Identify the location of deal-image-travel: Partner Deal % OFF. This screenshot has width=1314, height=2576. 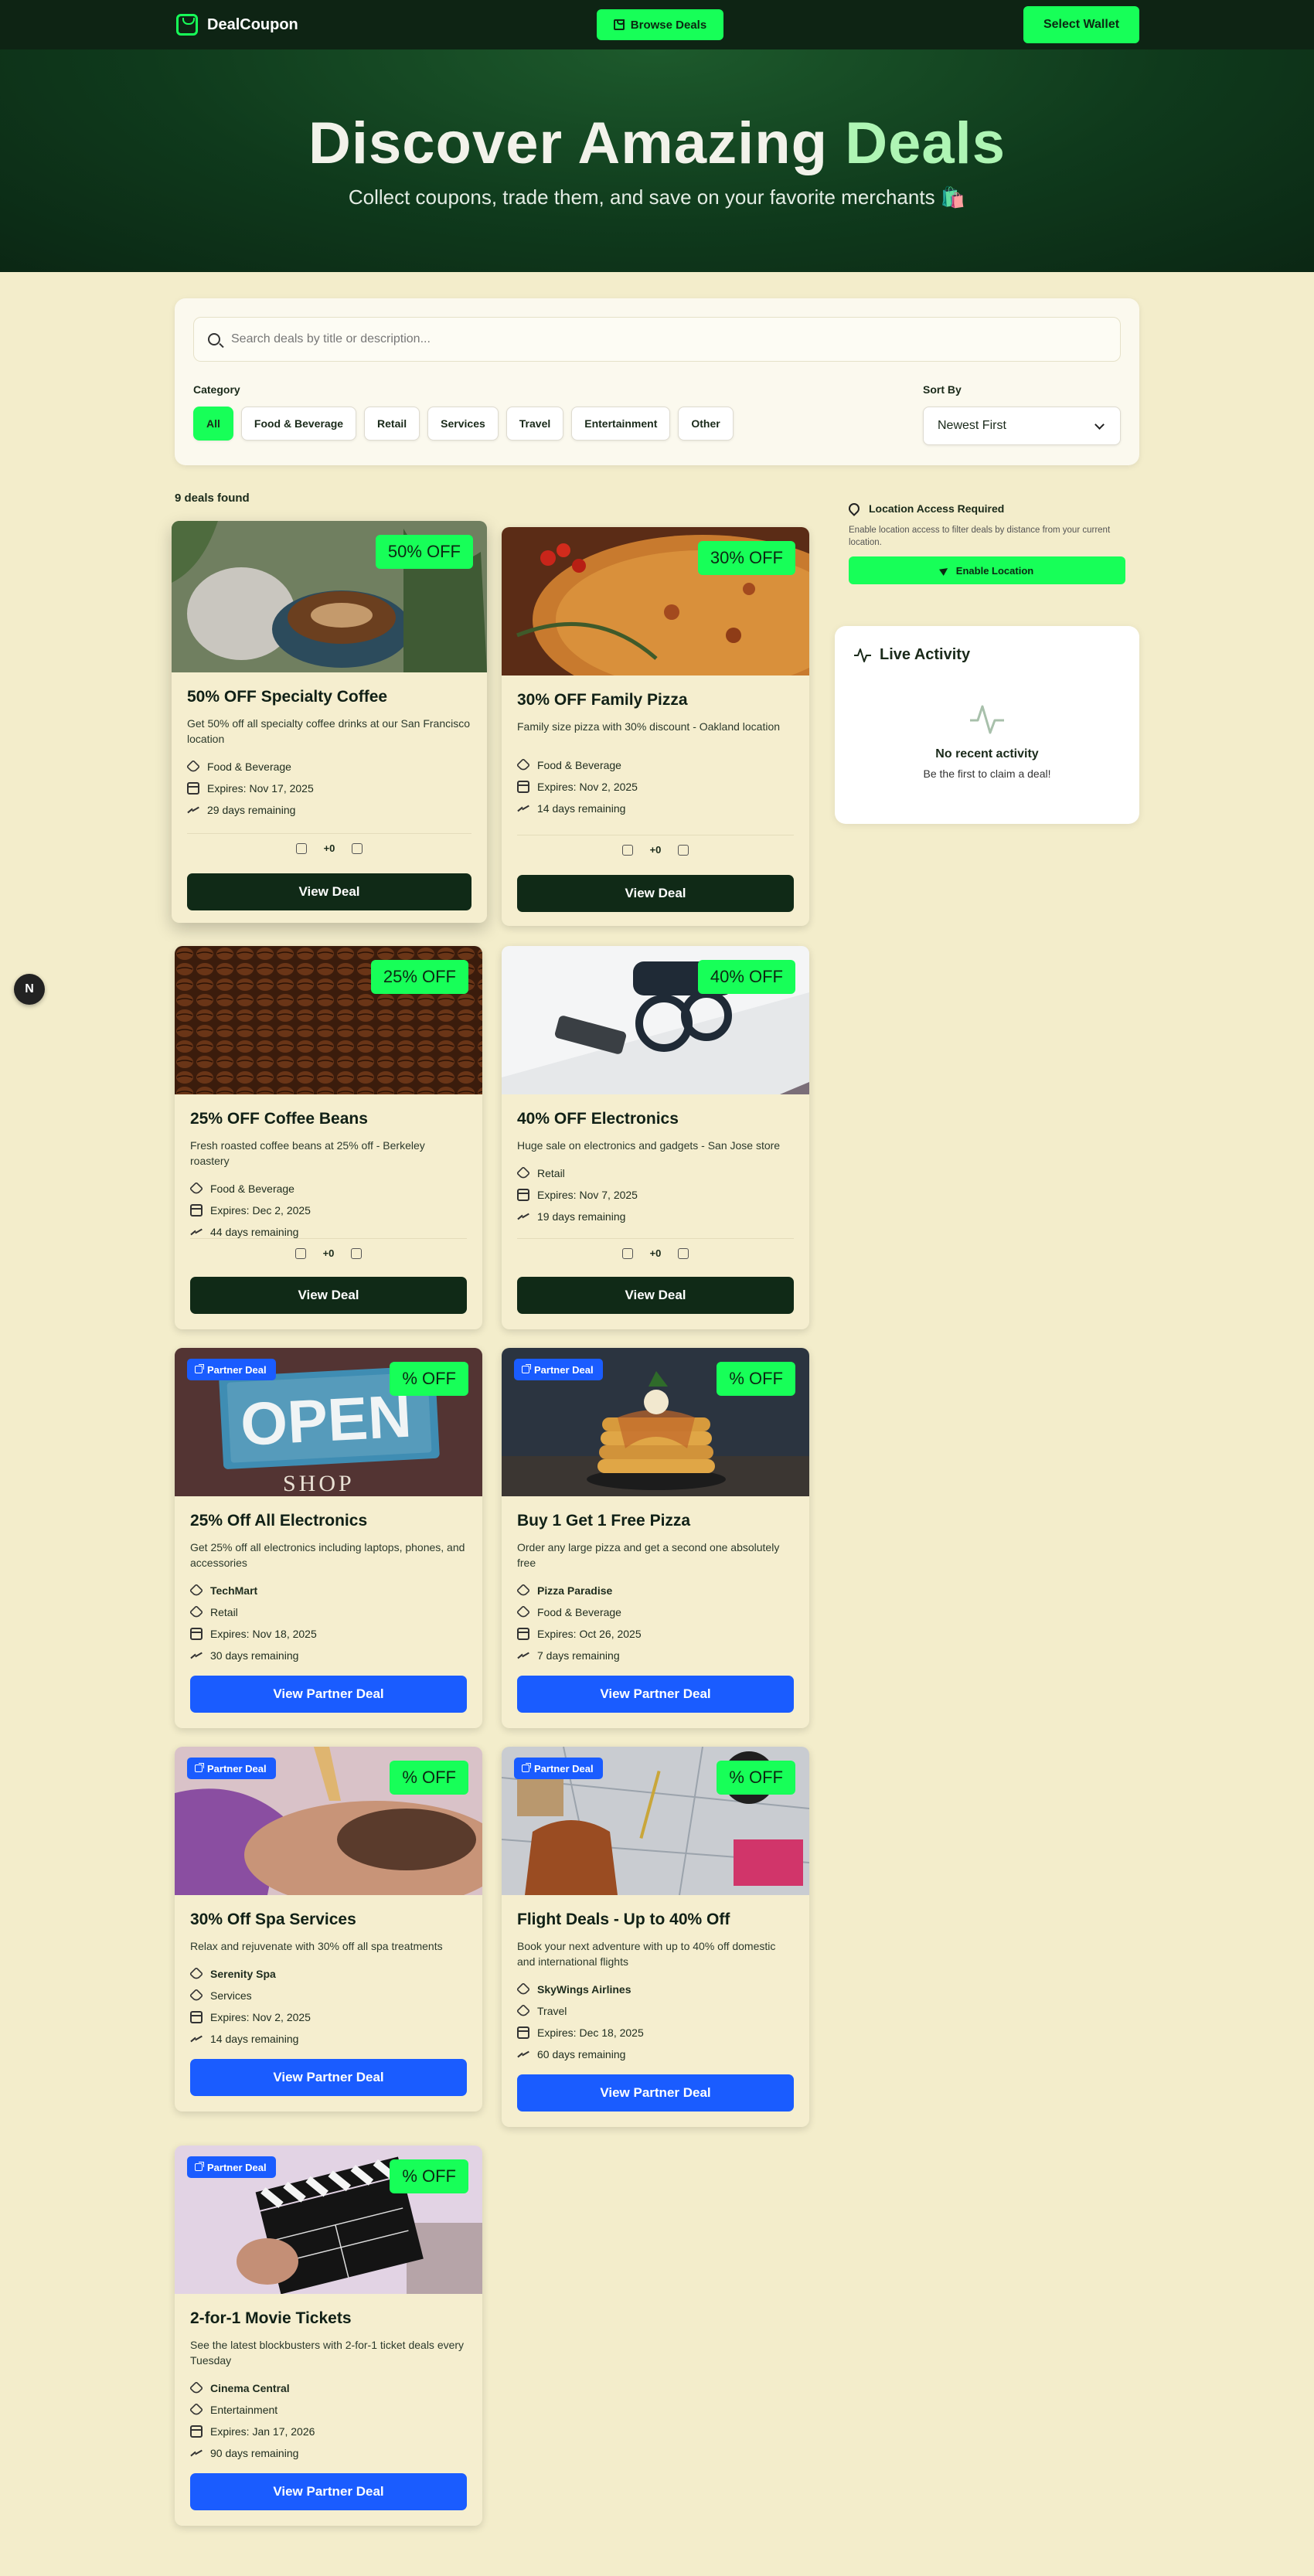
(655, 1821).